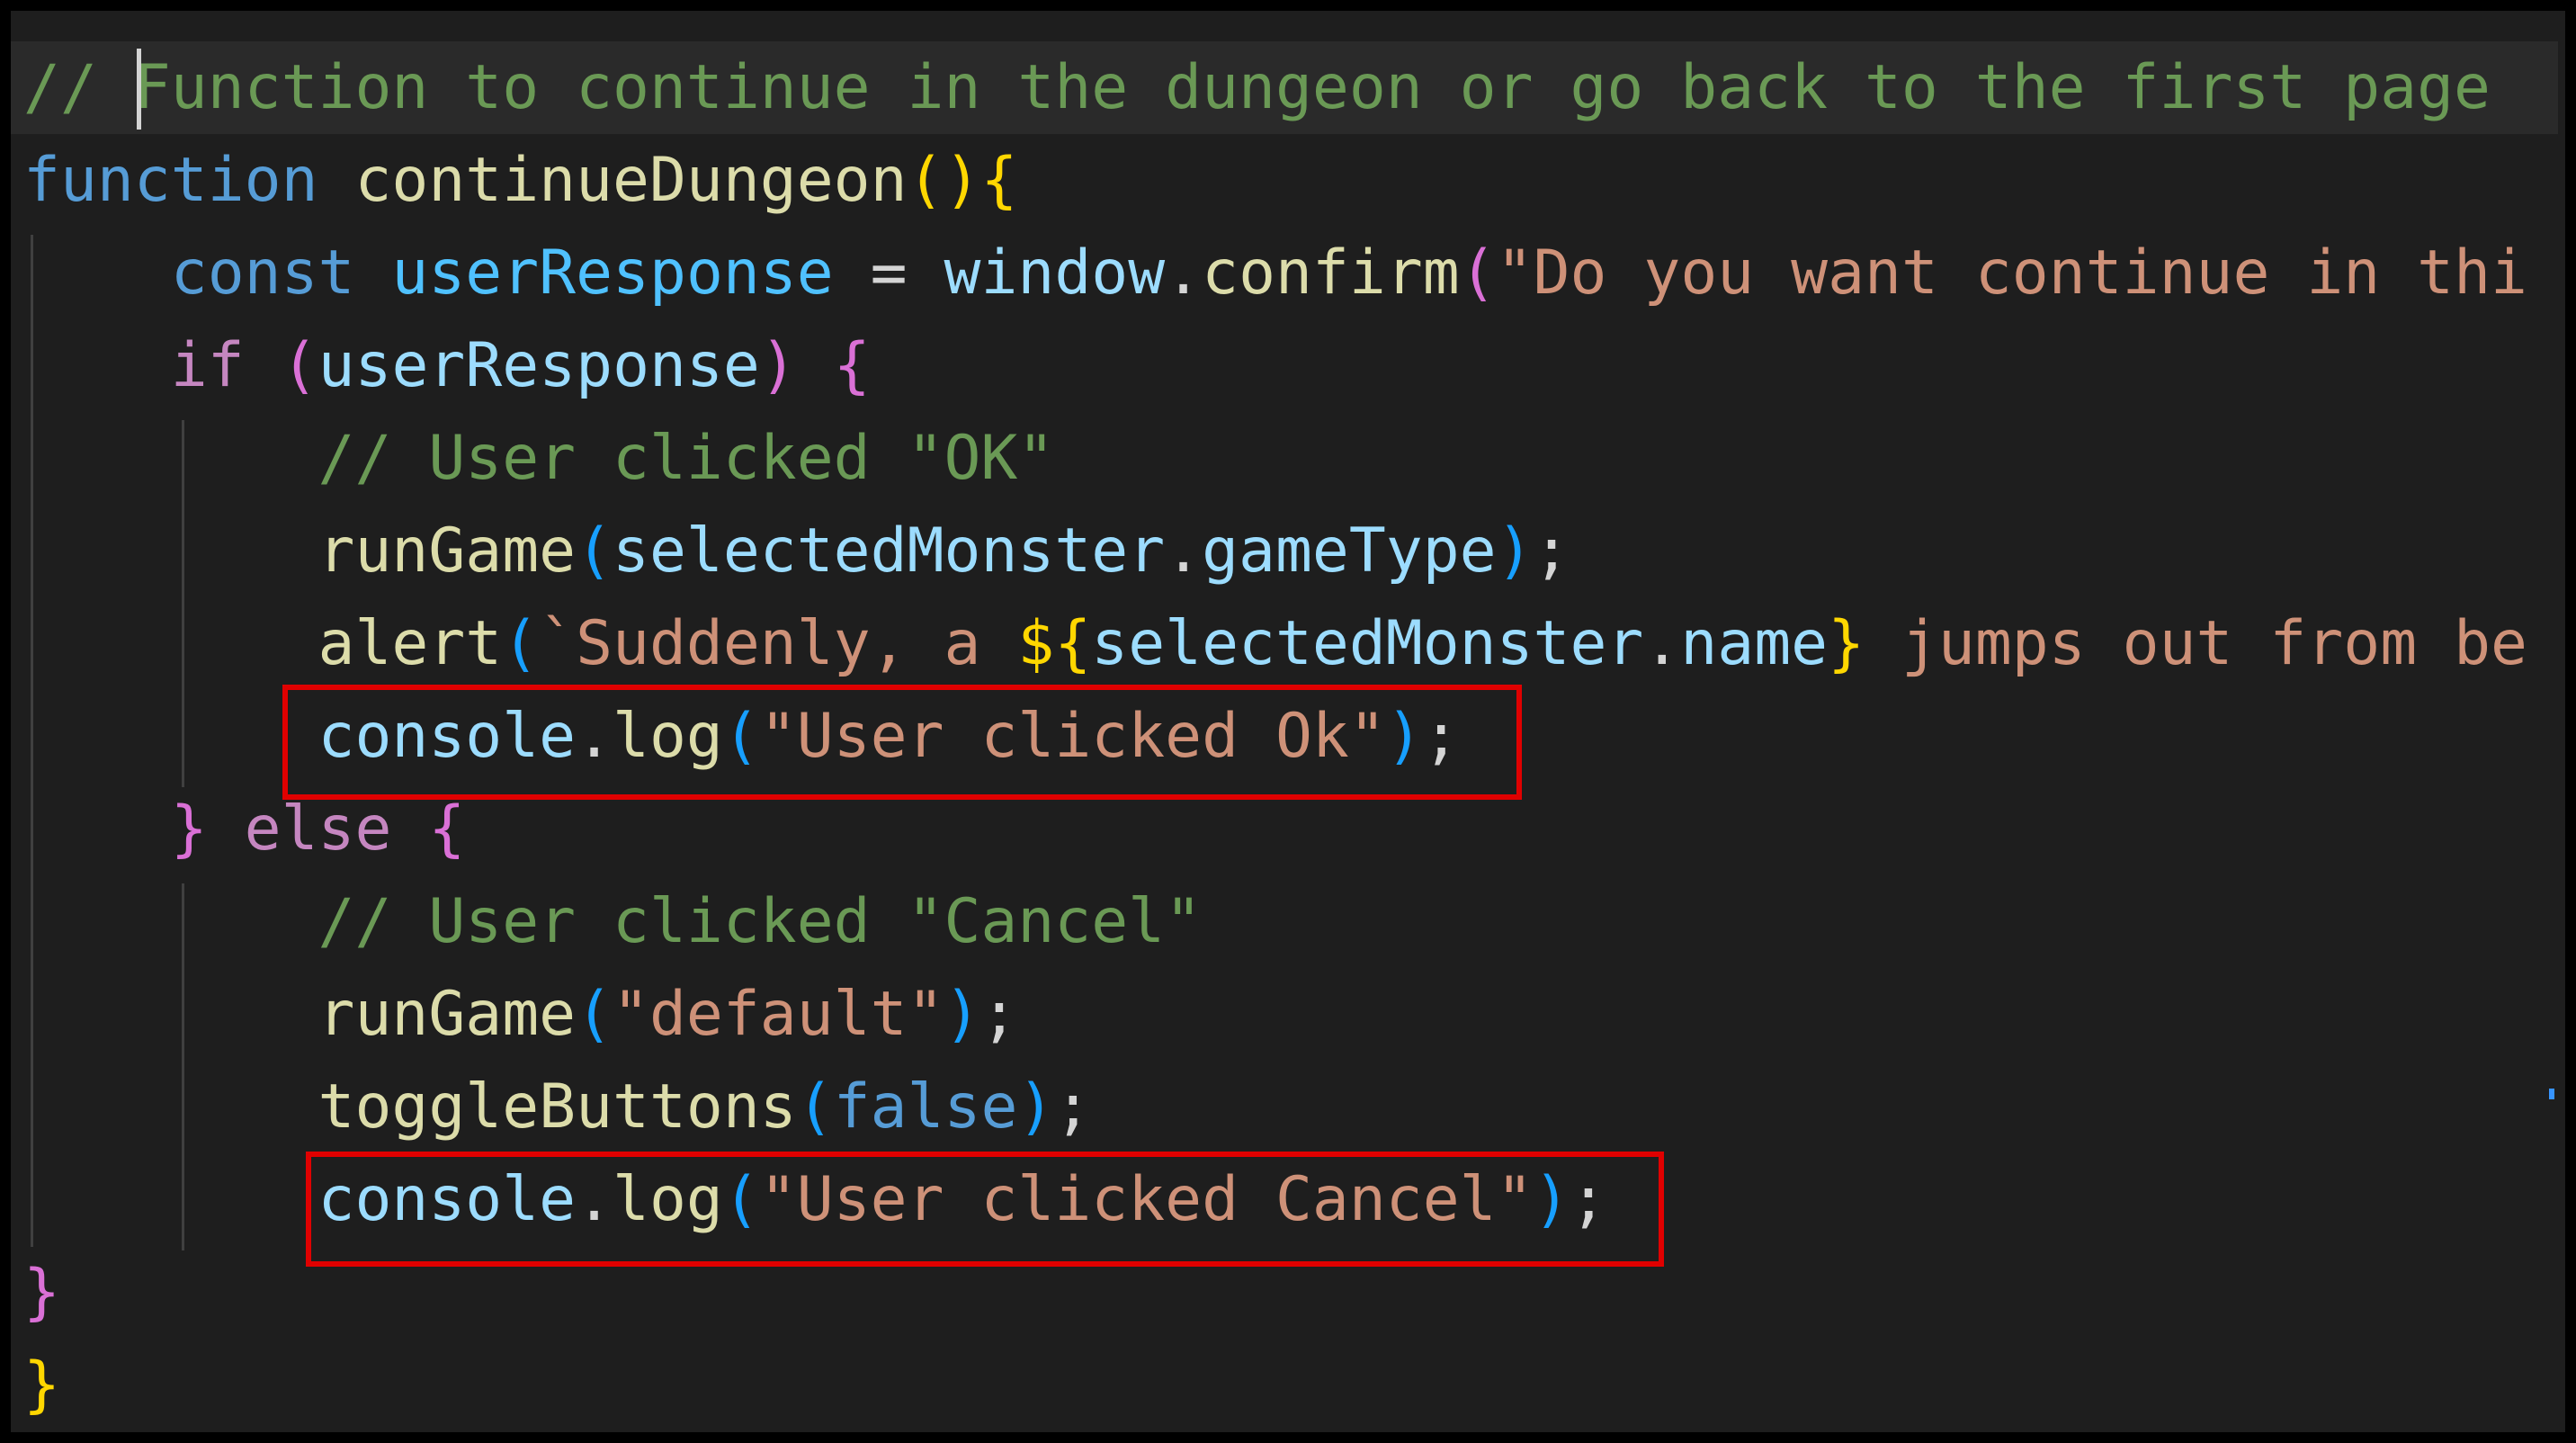  I want to click on code-token: continueDungeon, so click(631, 180).